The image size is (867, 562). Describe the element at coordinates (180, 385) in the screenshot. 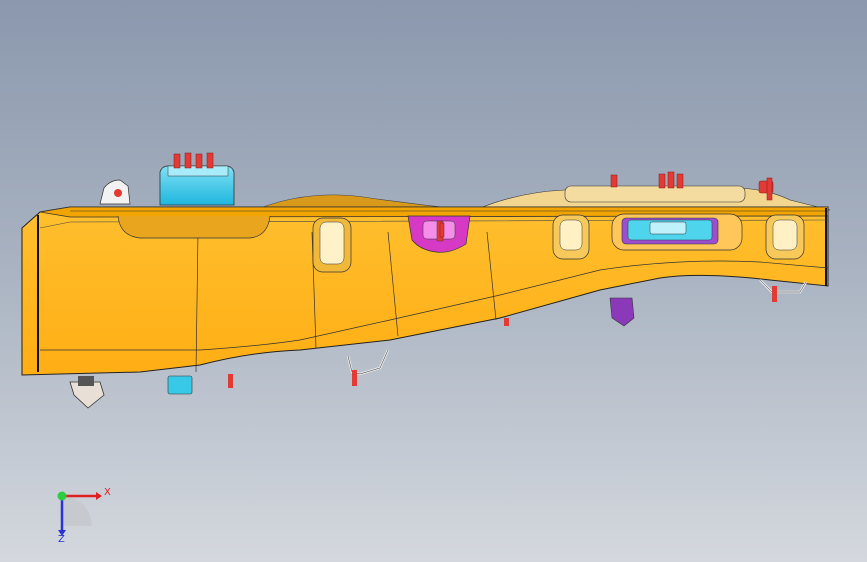

I see `bottom-clip-cyan` at that location.